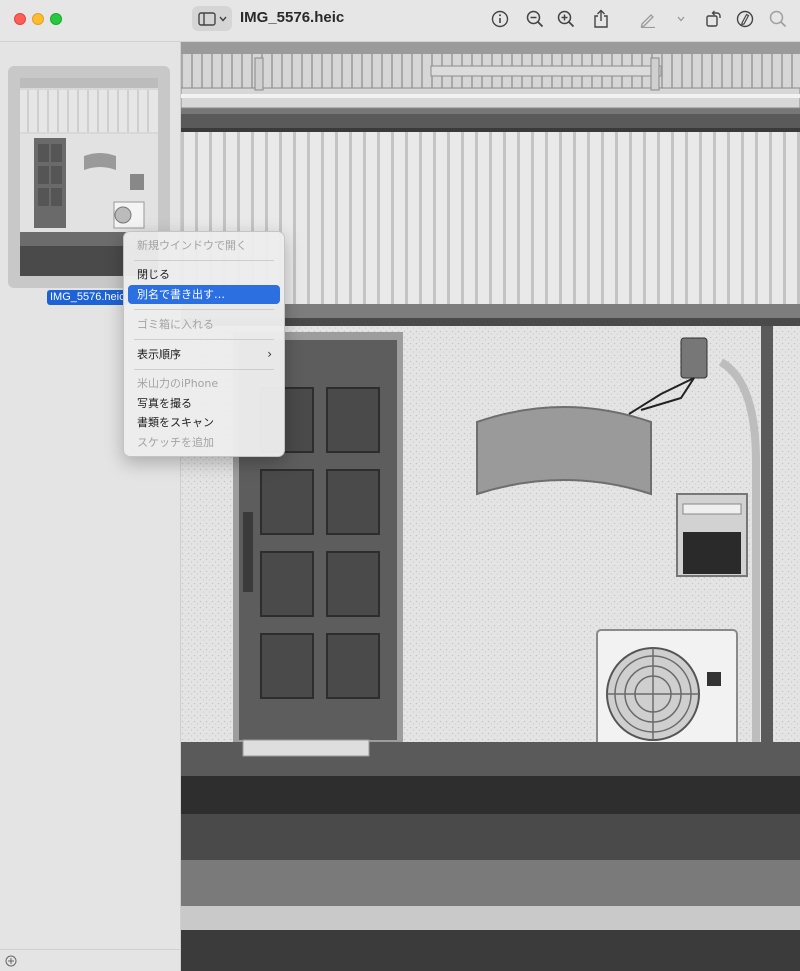  I want to click on menu-item-take-photo: 写真を撮る, so click(204, 403).